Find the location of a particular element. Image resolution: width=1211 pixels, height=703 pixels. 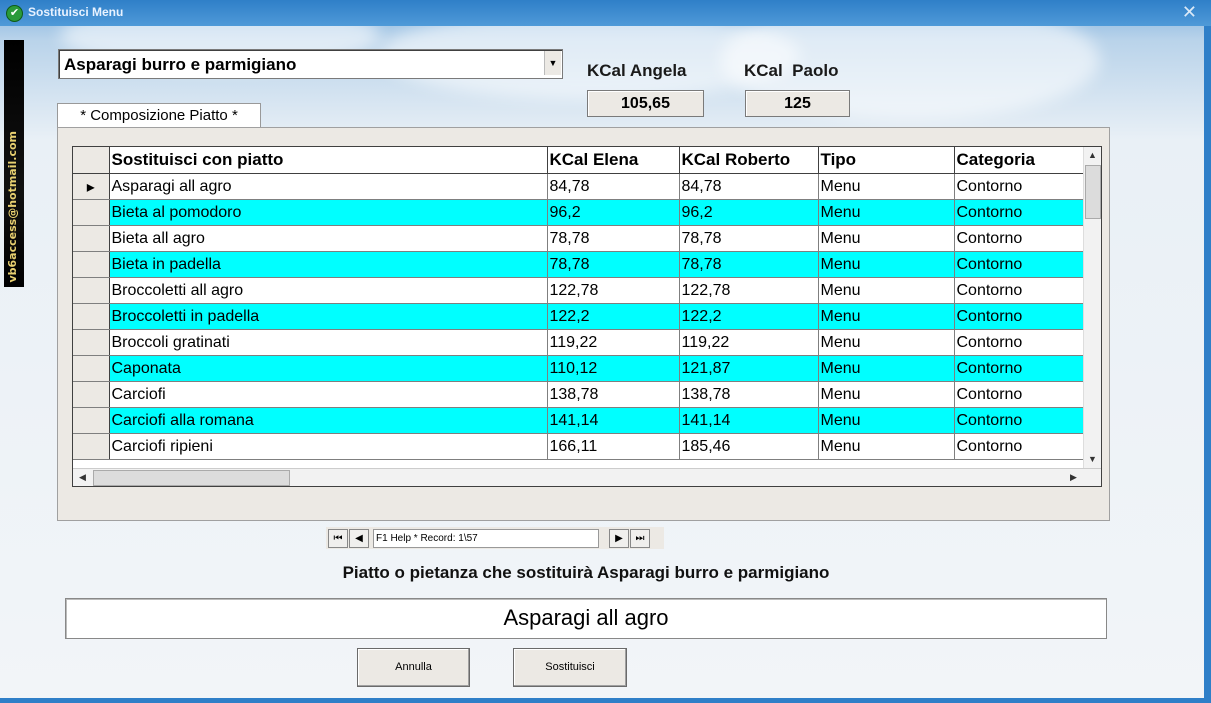

table-cell: Carciofi alla romana is located at coordinates (328, 420).